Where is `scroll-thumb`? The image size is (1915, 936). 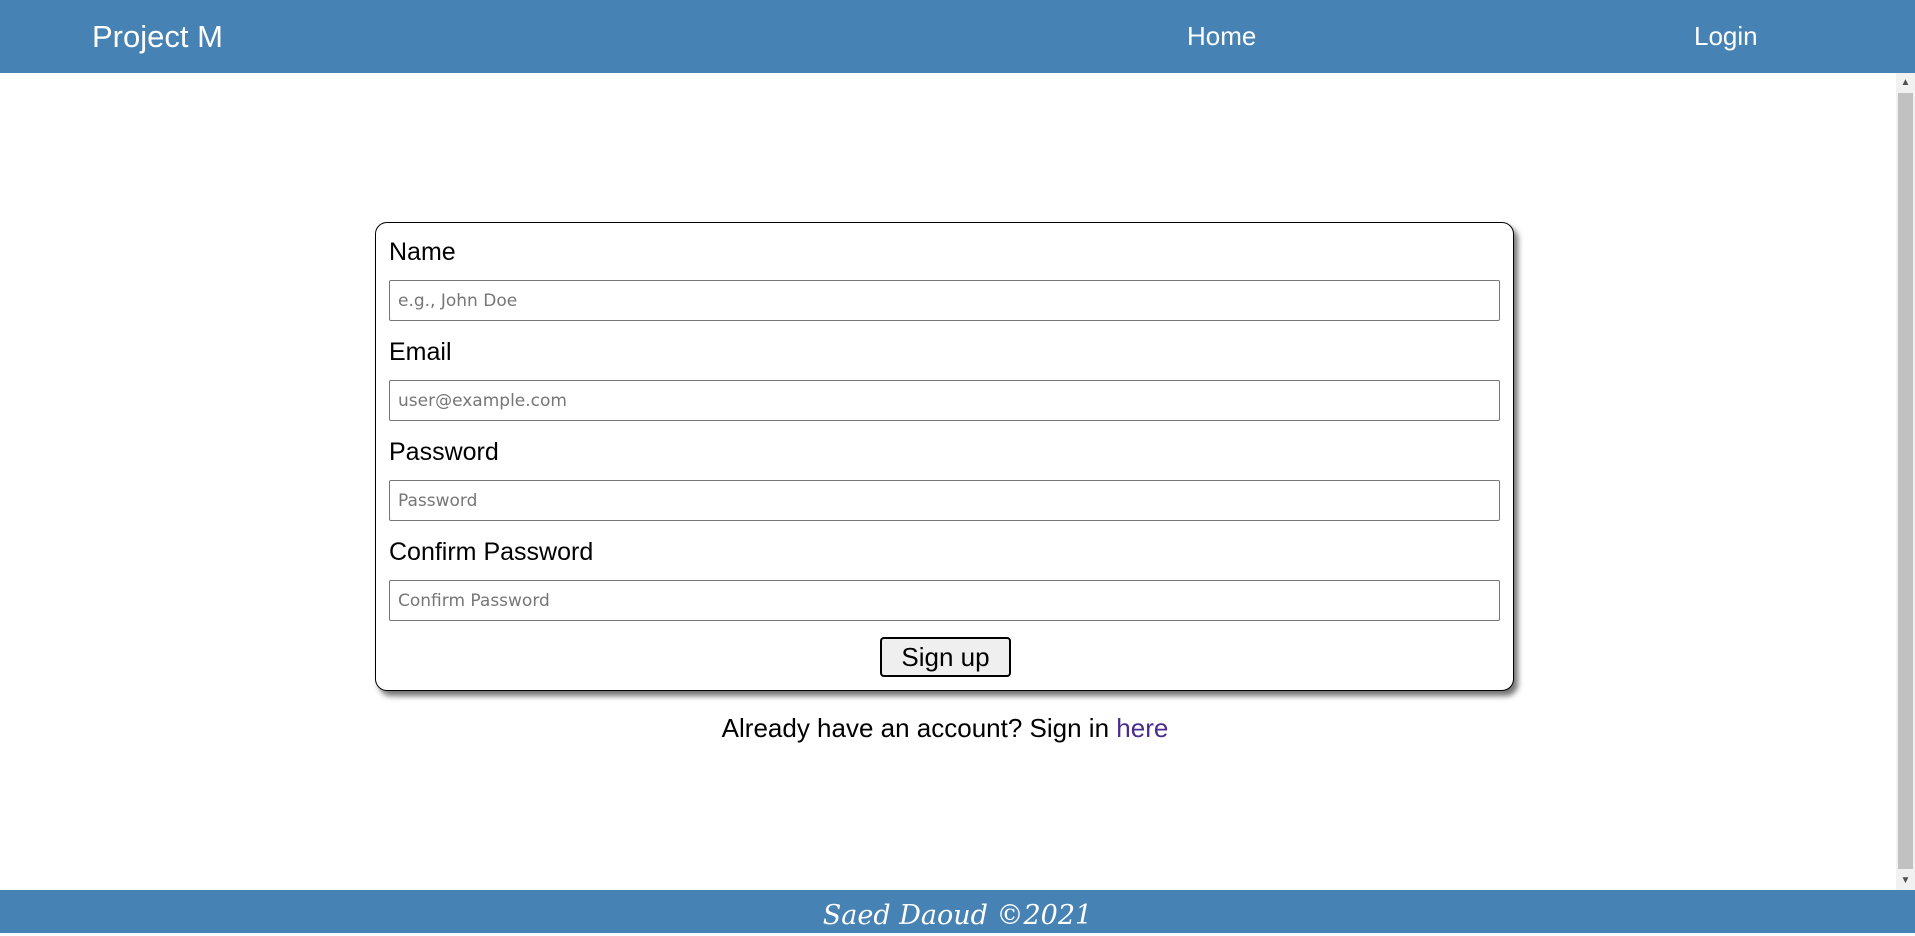 scroll-thumb is located at coordinates (1905, 481).